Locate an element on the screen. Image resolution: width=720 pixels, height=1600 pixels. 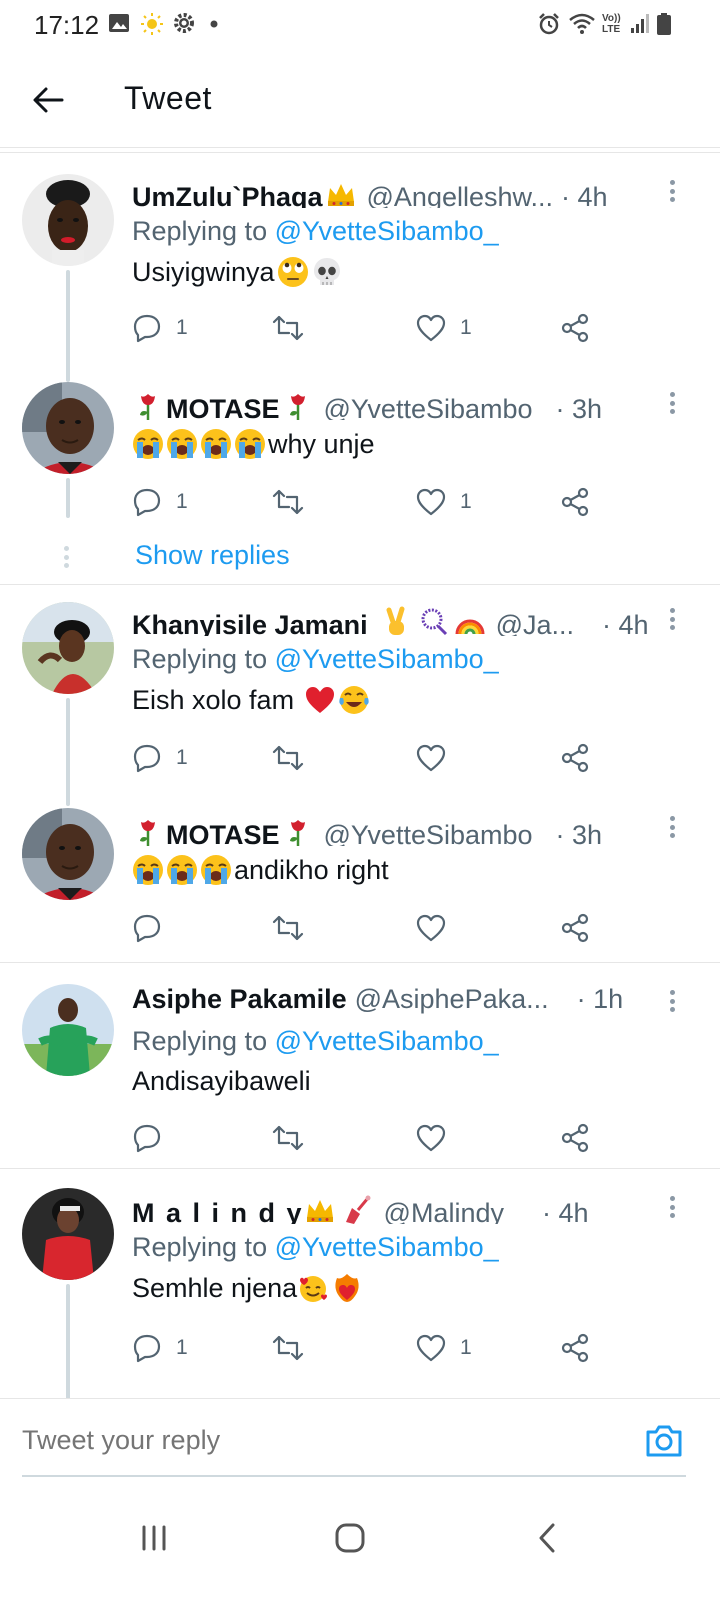
skull-emoji is located at coordinates (327, 272).